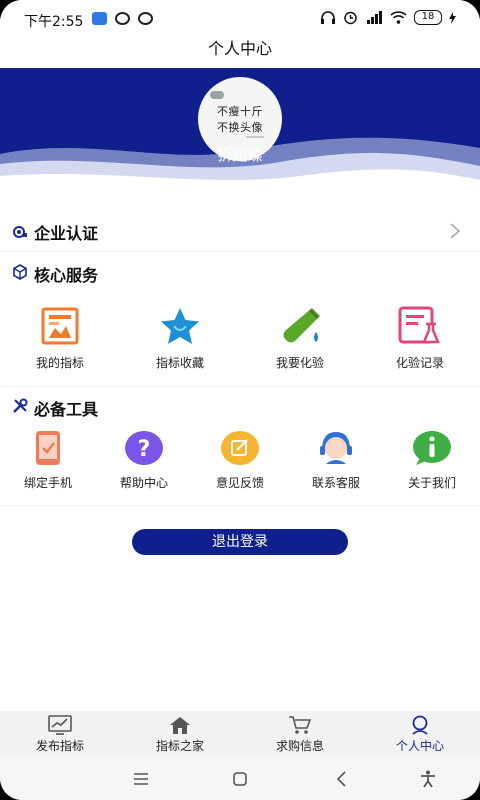  What do you see at coordinates (350, 18) in the screenshot?
I see `alarm-icon` at bounding box center [350, 18].